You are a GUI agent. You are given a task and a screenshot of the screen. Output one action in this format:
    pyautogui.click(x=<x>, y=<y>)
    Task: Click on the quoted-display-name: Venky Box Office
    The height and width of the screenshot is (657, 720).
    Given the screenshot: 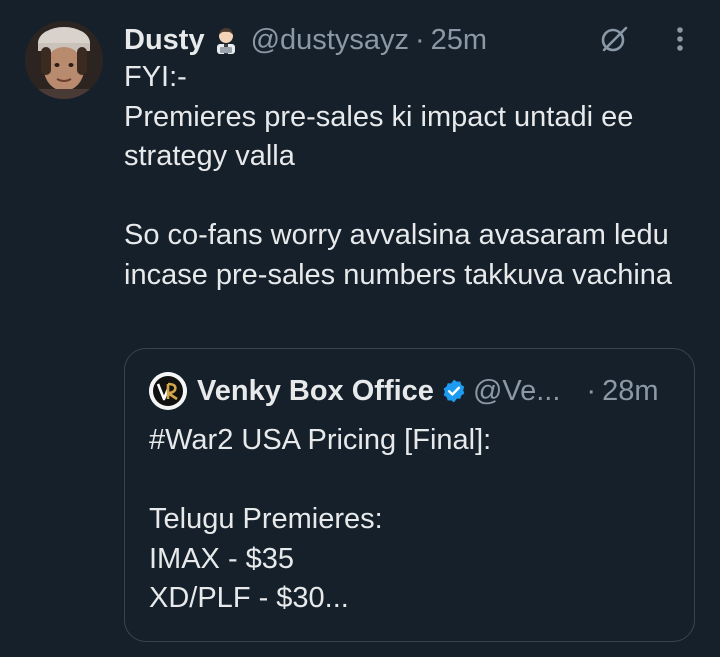 What is the action you would take?
    pyautogui.click(x=315, y=391)
    